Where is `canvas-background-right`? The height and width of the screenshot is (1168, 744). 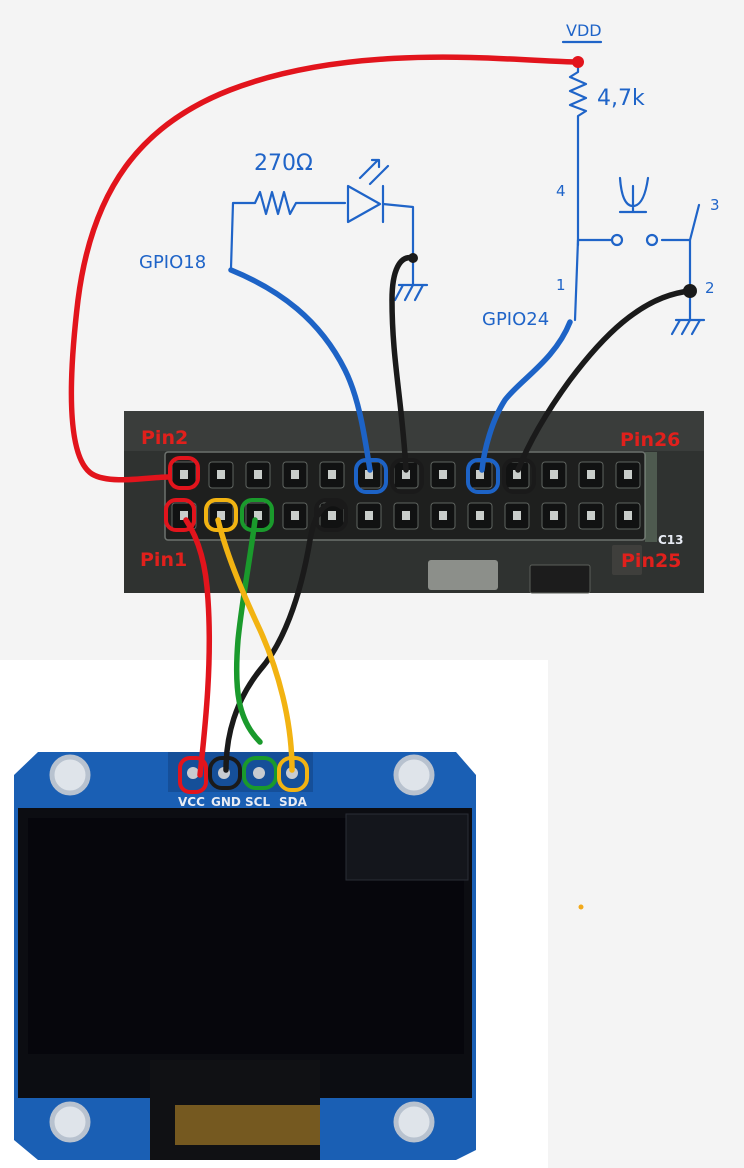 canvas-background-right is located at coordinates (646, 914).